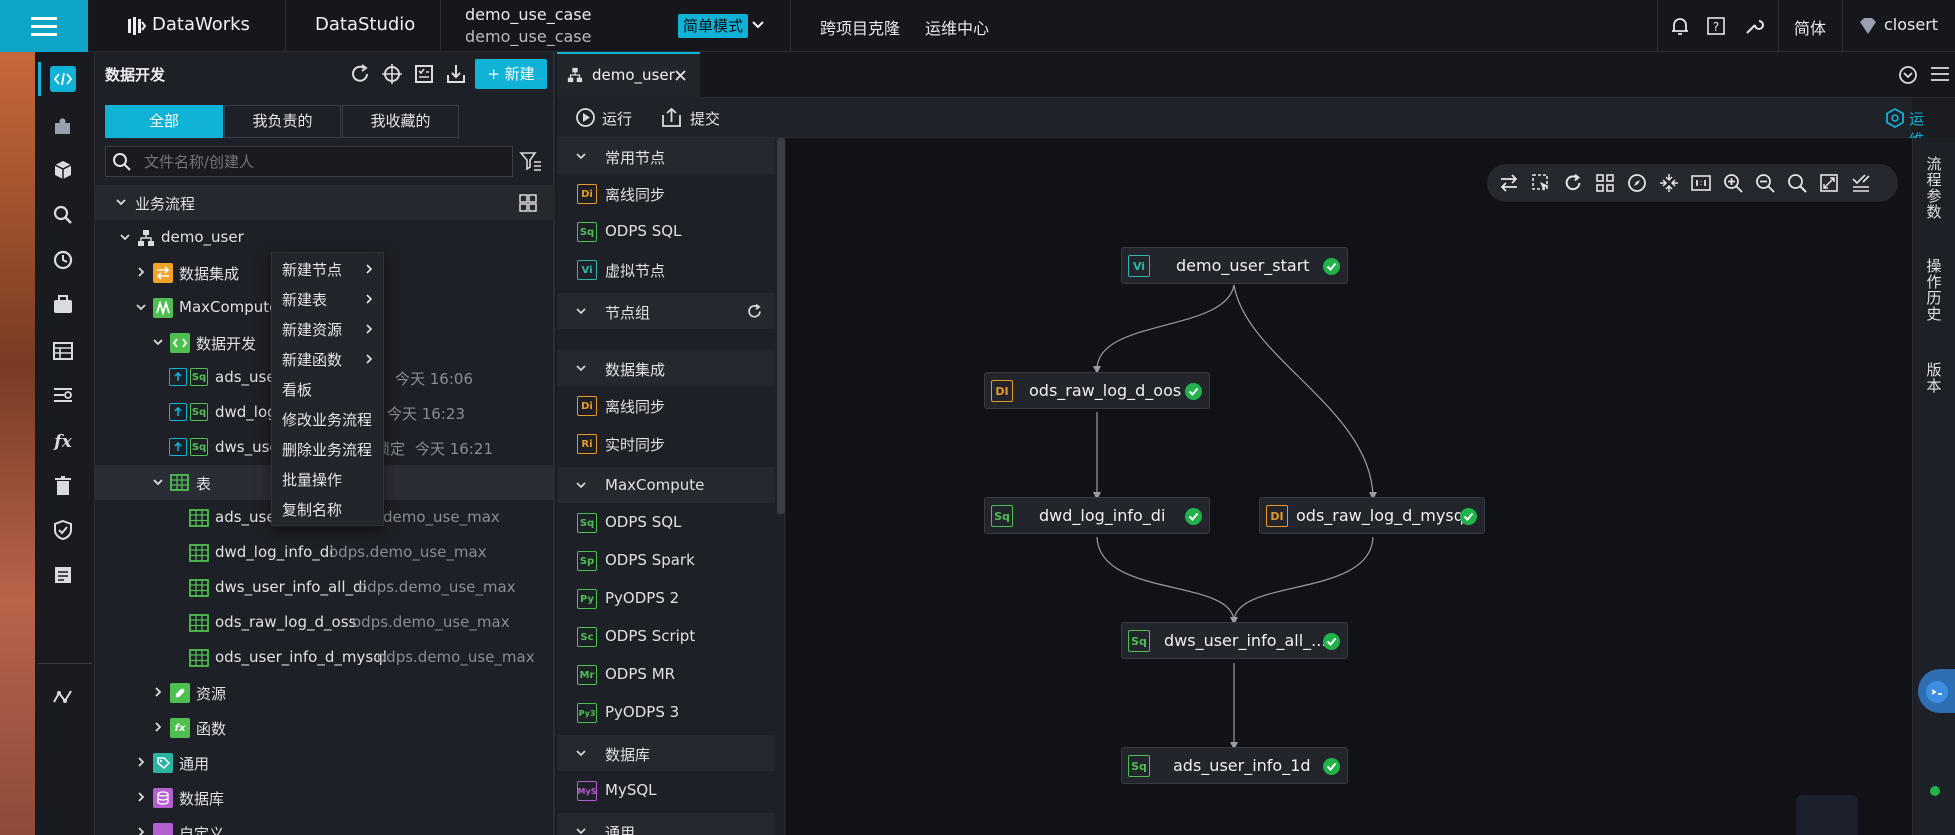 The image size is (1955, 835). I want to click on palette-group-common: 常用节点, so click(666, 156).